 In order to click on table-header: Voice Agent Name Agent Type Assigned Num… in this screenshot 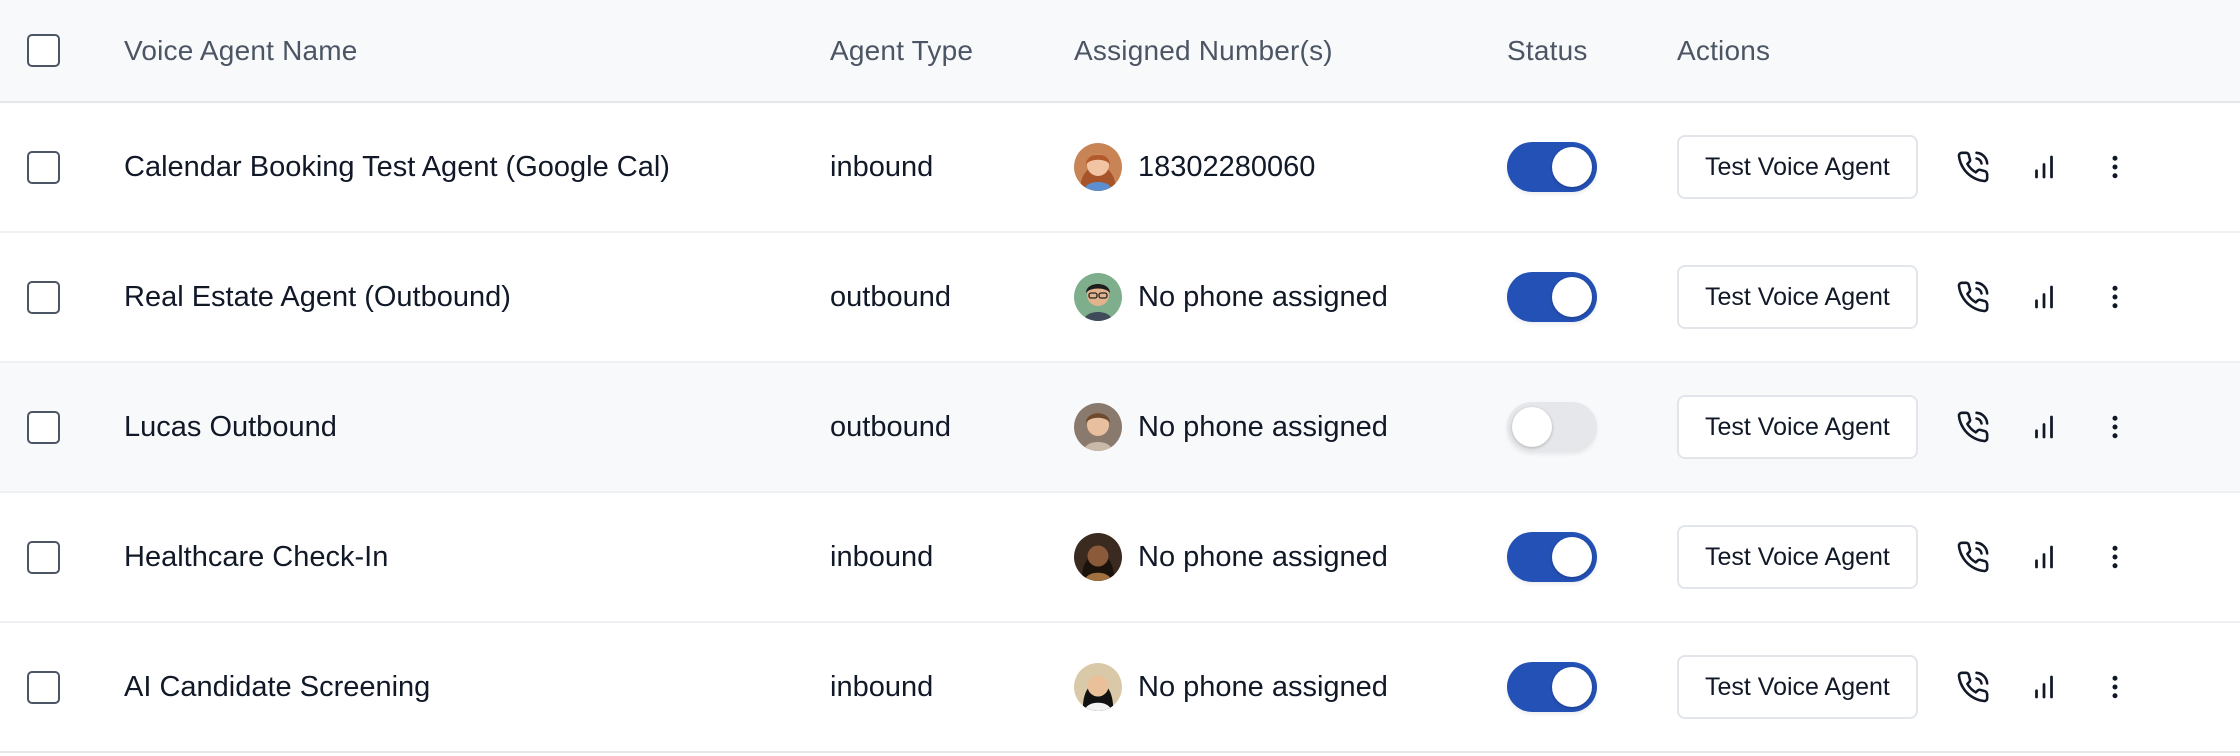, I will do `click(1120, 51)`.